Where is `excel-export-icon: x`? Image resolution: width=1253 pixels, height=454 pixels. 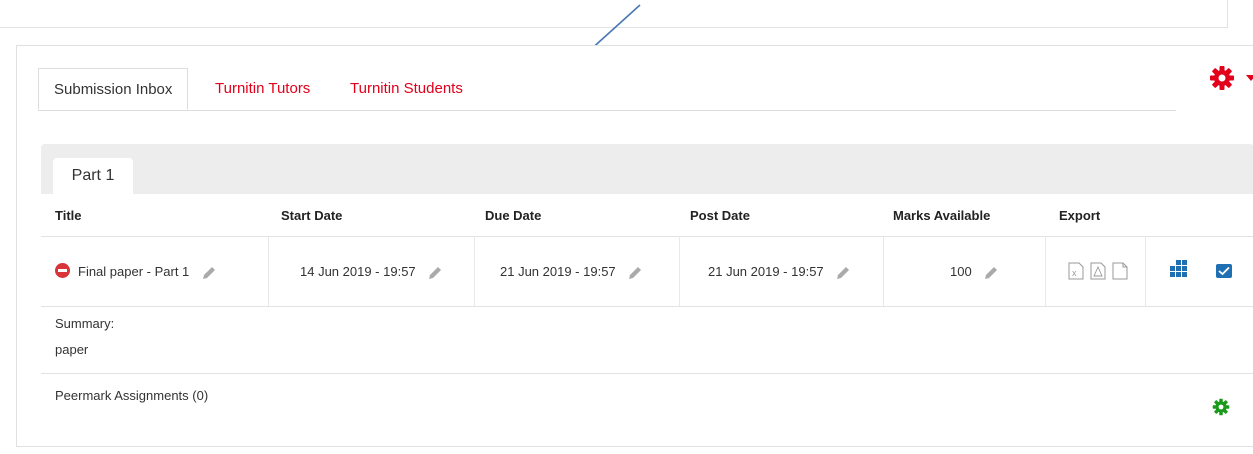 excel-export-icon: x is located at coordinates (1076, 271).